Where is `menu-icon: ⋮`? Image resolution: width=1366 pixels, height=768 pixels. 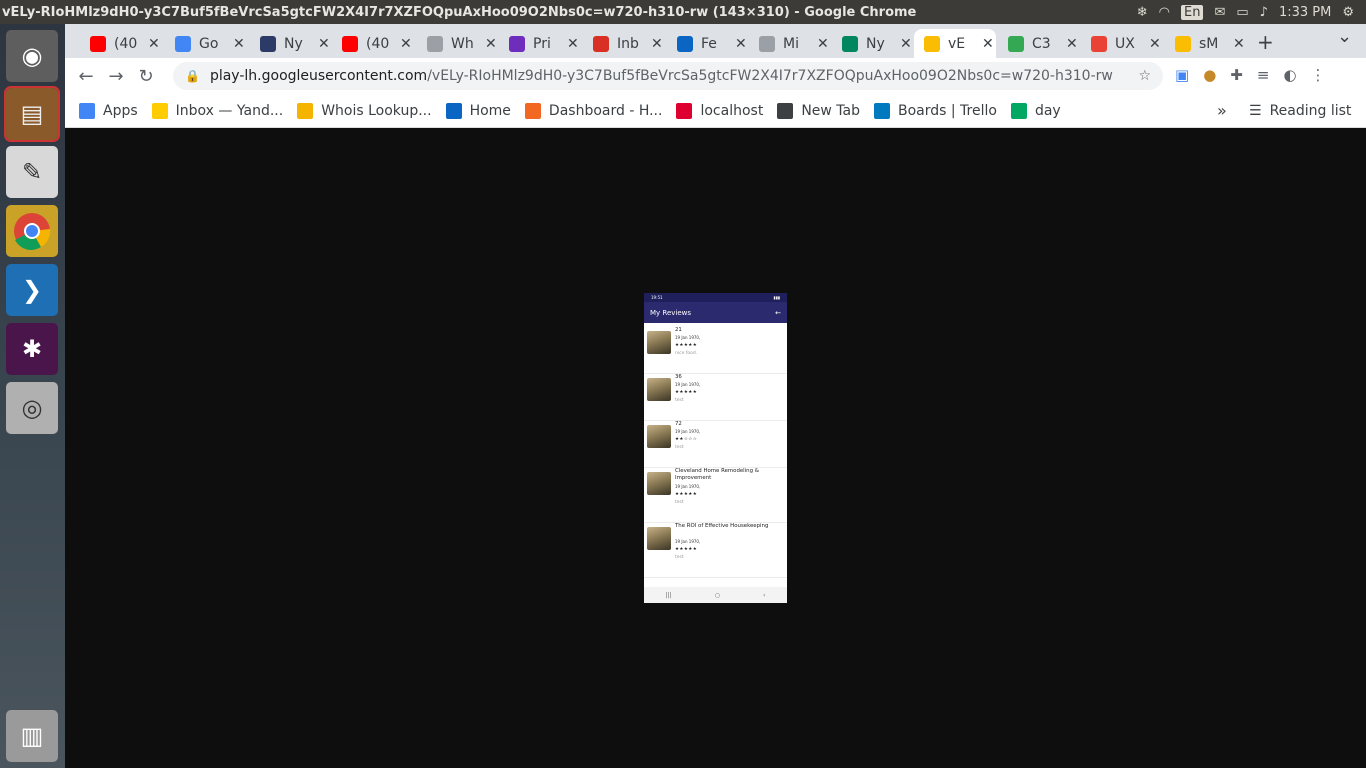 menu-icon: ⋮ is located at coordinates (1318, 75).